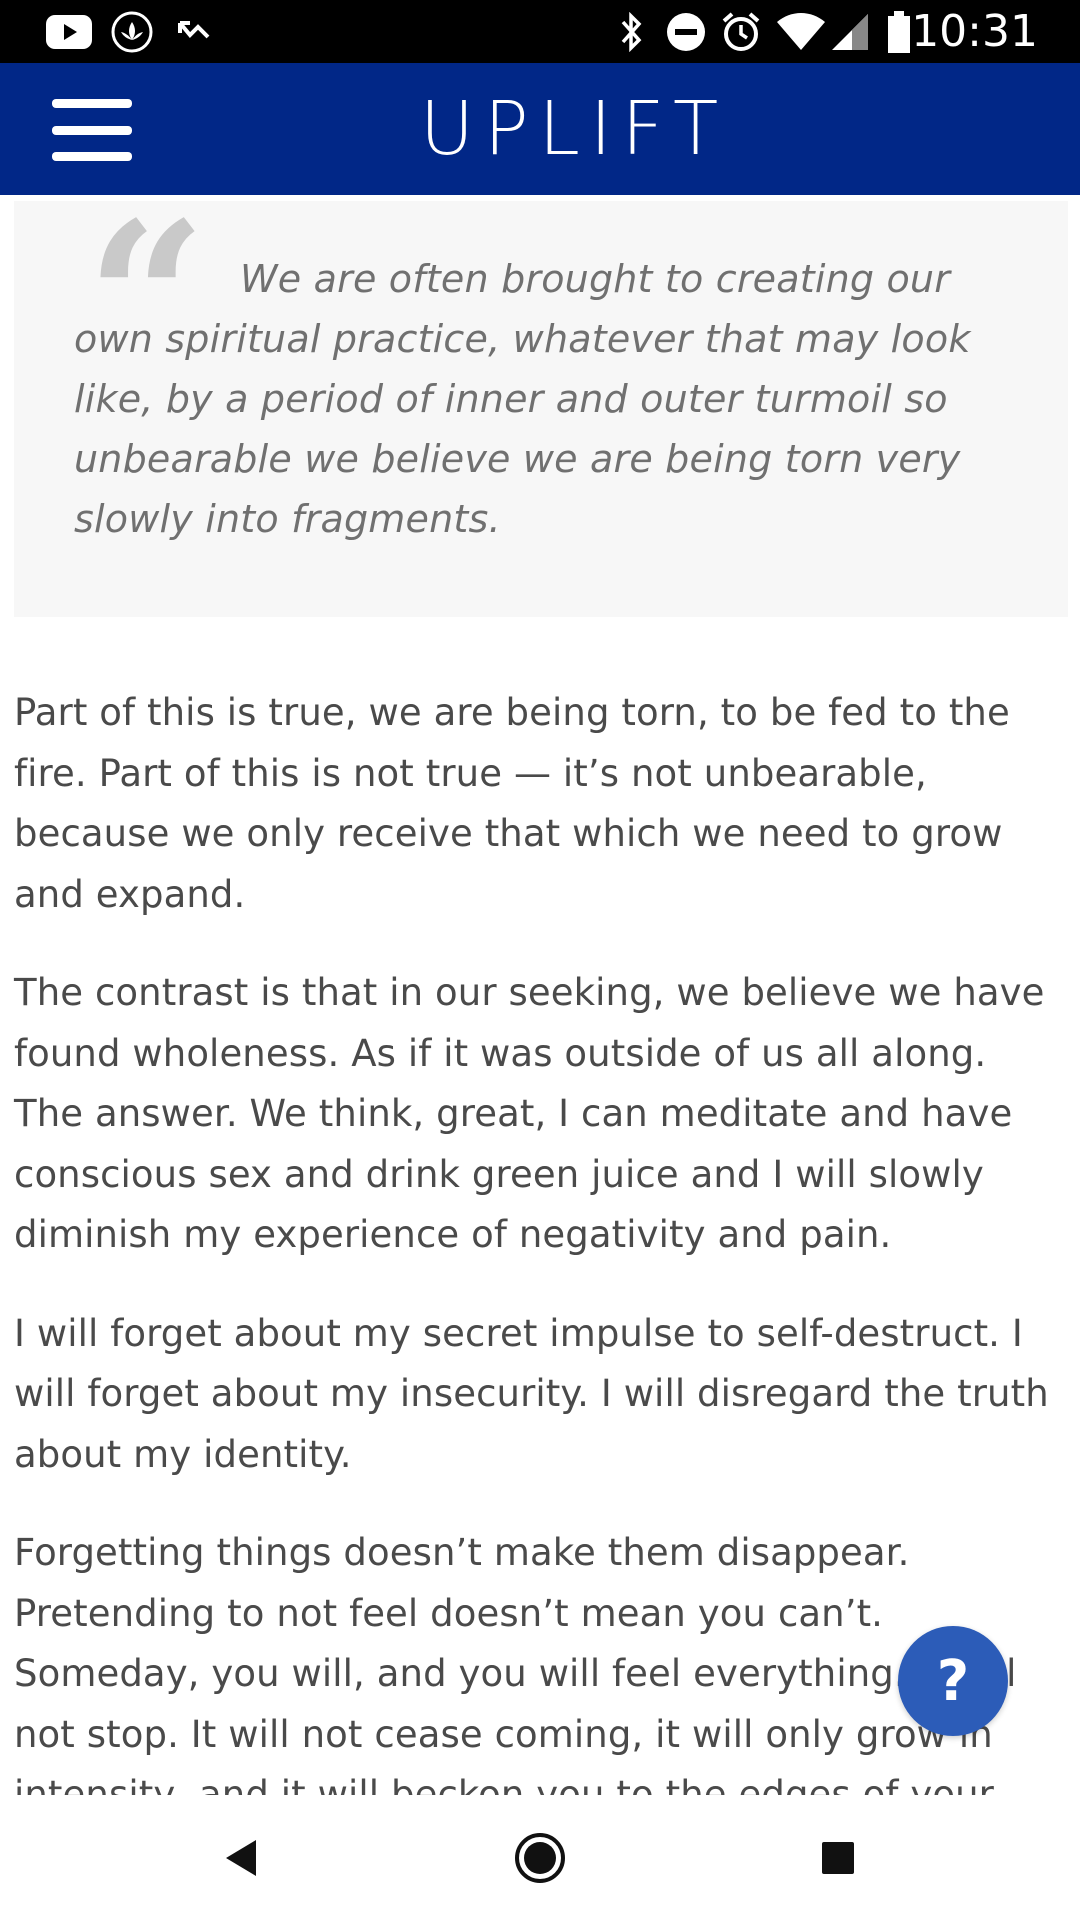  I want to click on app-title: UPLIFT, so click(540, 129).